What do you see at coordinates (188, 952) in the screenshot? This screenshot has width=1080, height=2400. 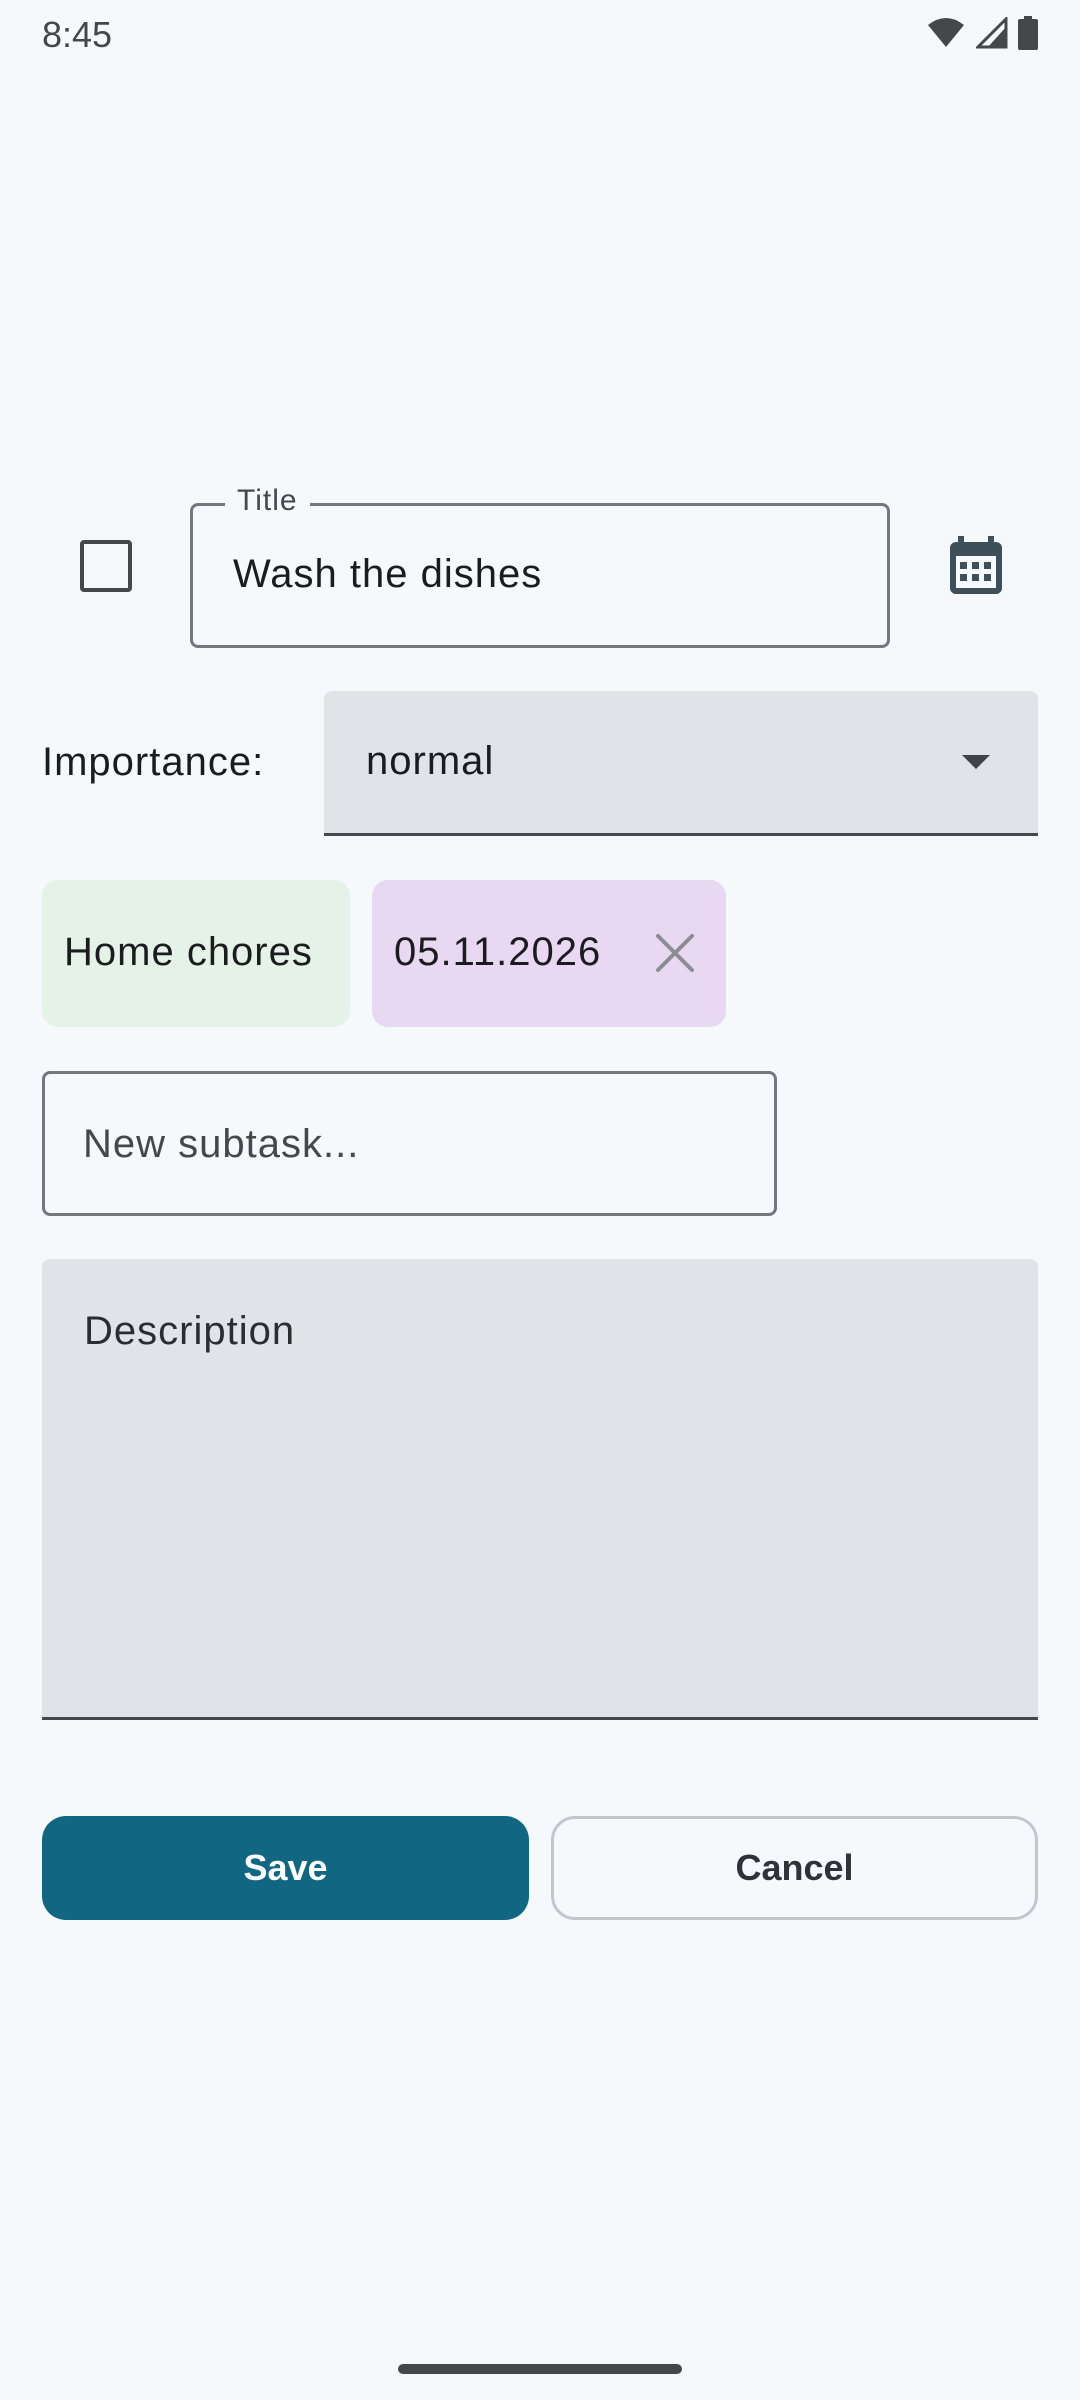 I see `category-chip-label: Home chores` at bounding box center [188, 952].